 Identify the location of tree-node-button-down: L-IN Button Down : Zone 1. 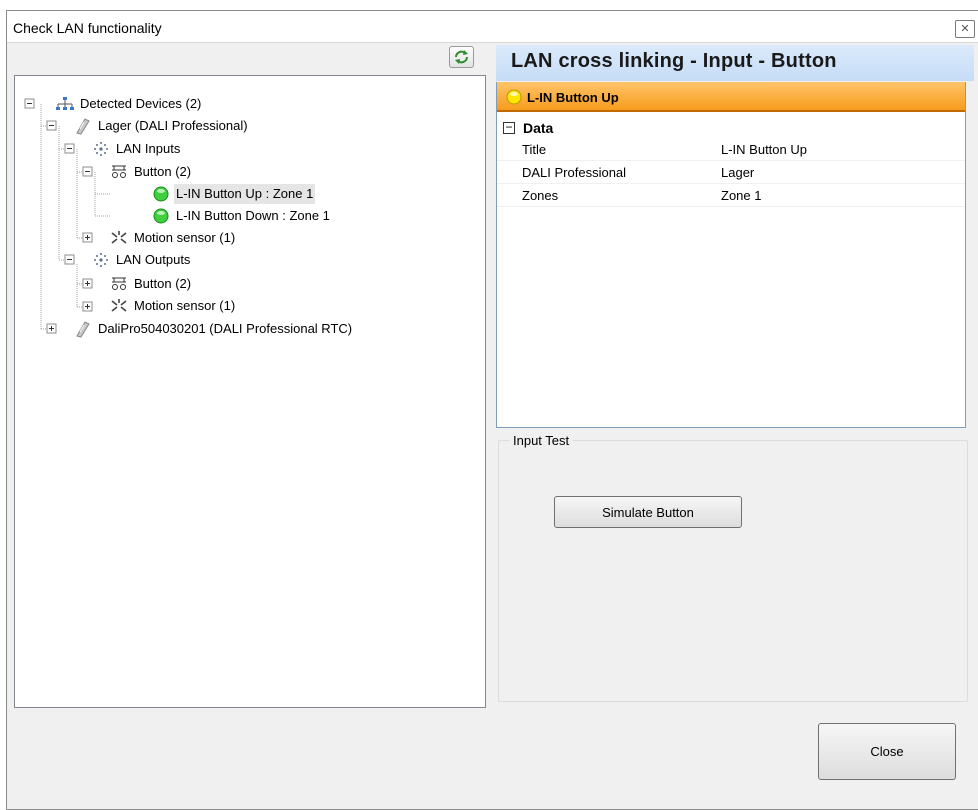
(241, 216).